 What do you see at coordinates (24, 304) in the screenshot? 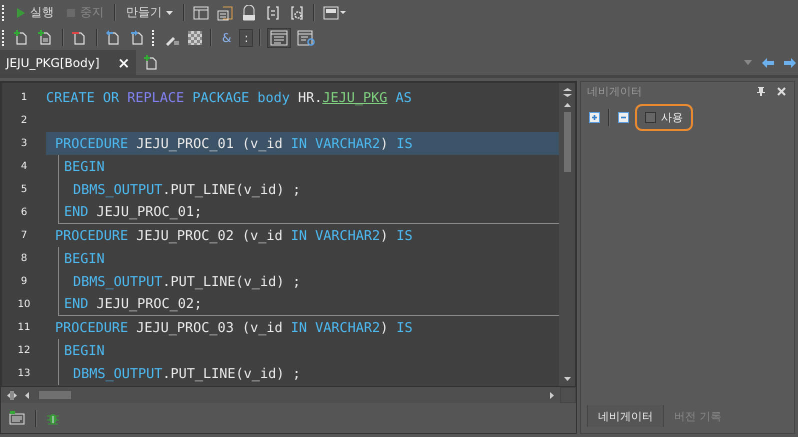
I see `line-number: 10` at bounding box center [24, 304].